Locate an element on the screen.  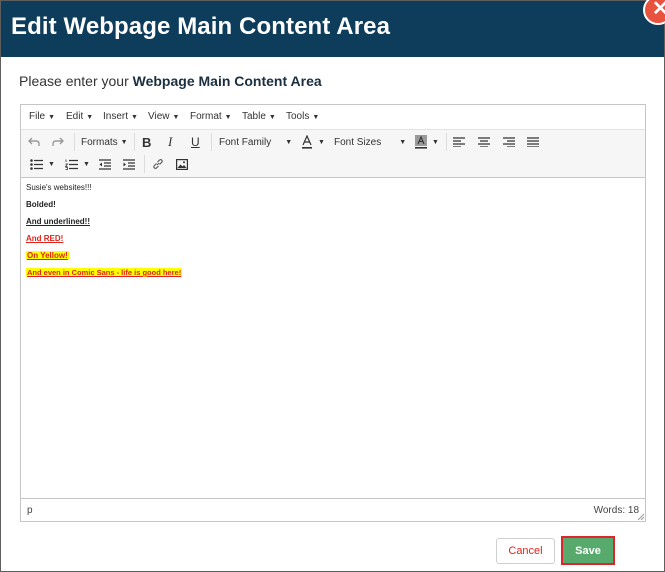
justify-button is located at coordinates (533, 142).